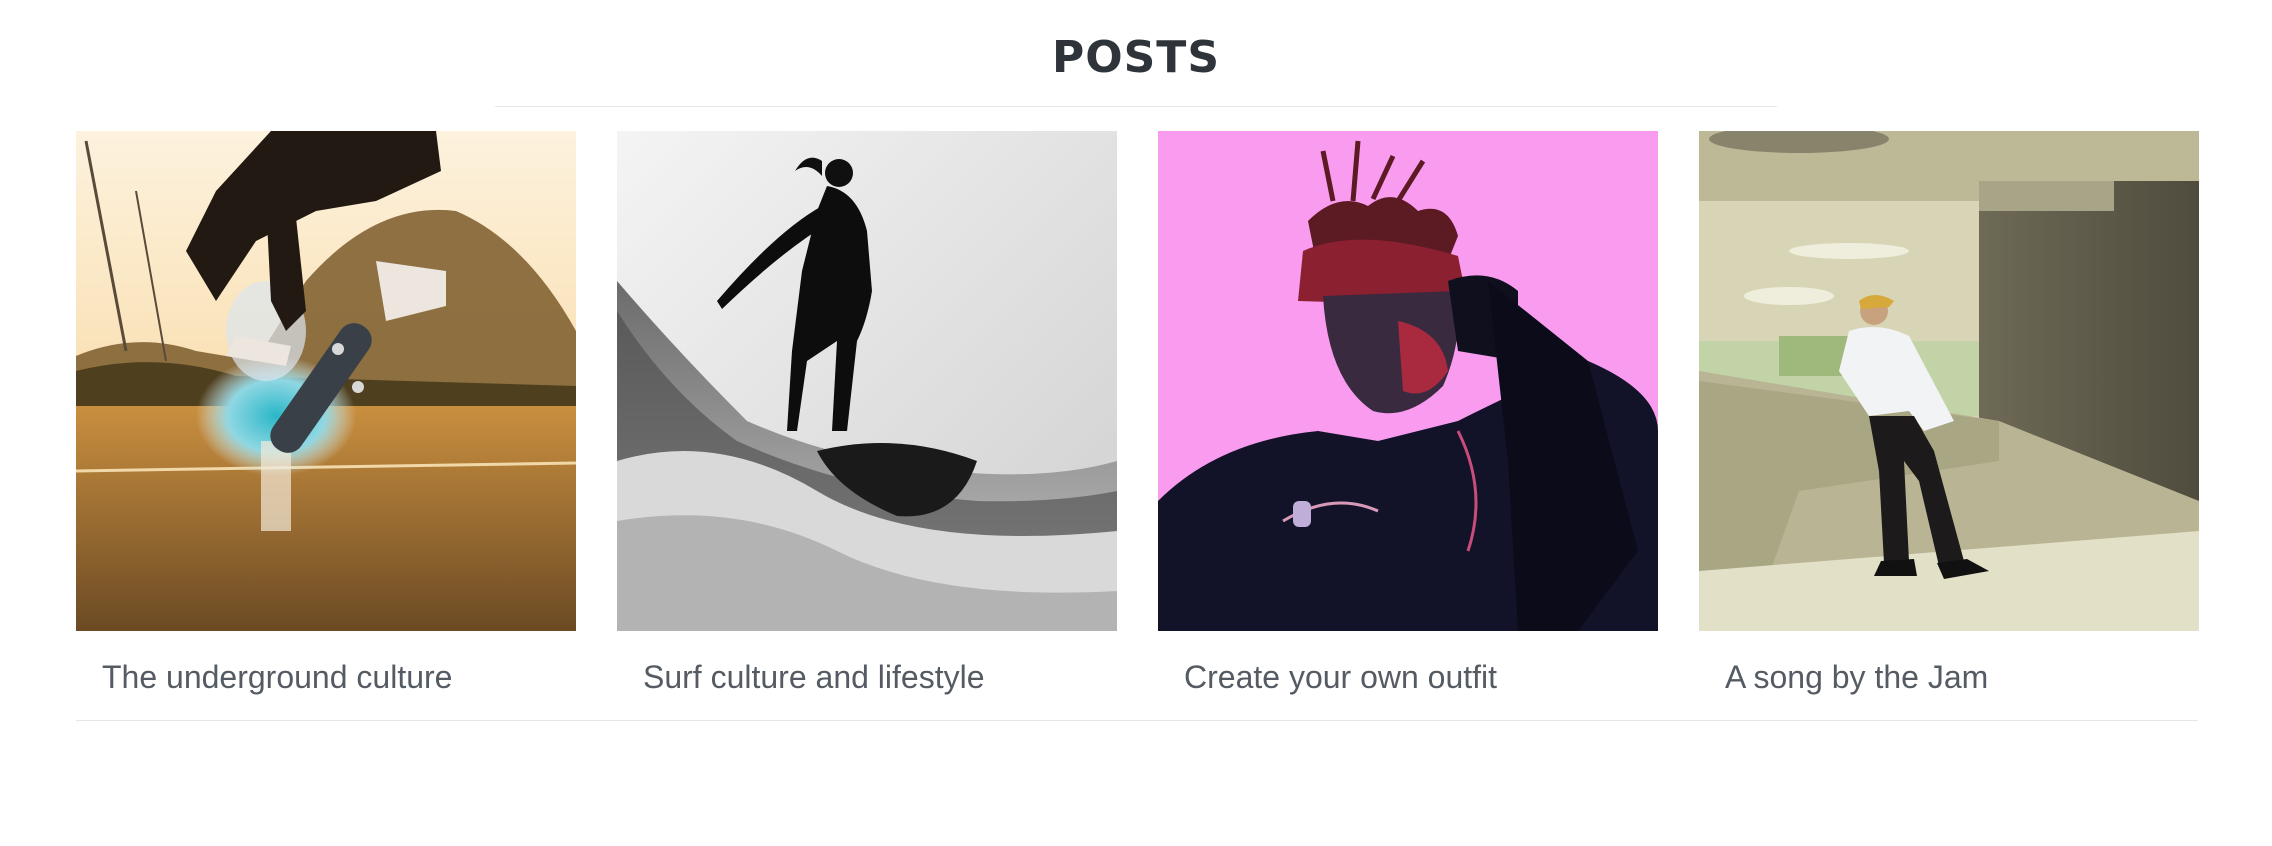 This screenshot has width=2272, height=846. I want to click on post-title: Surf culture and lifestyle, so click(814, 677).